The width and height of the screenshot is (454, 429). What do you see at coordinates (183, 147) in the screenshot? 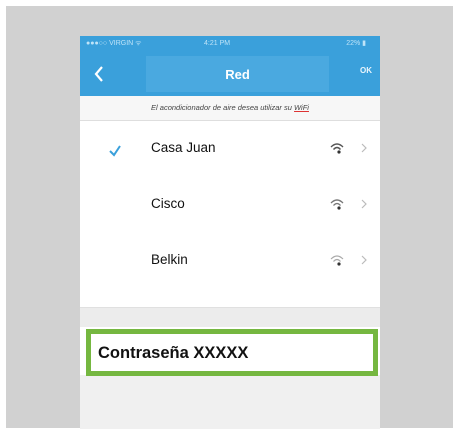
I see `network-name: Casa Juan` at bounding box center [183, 147].